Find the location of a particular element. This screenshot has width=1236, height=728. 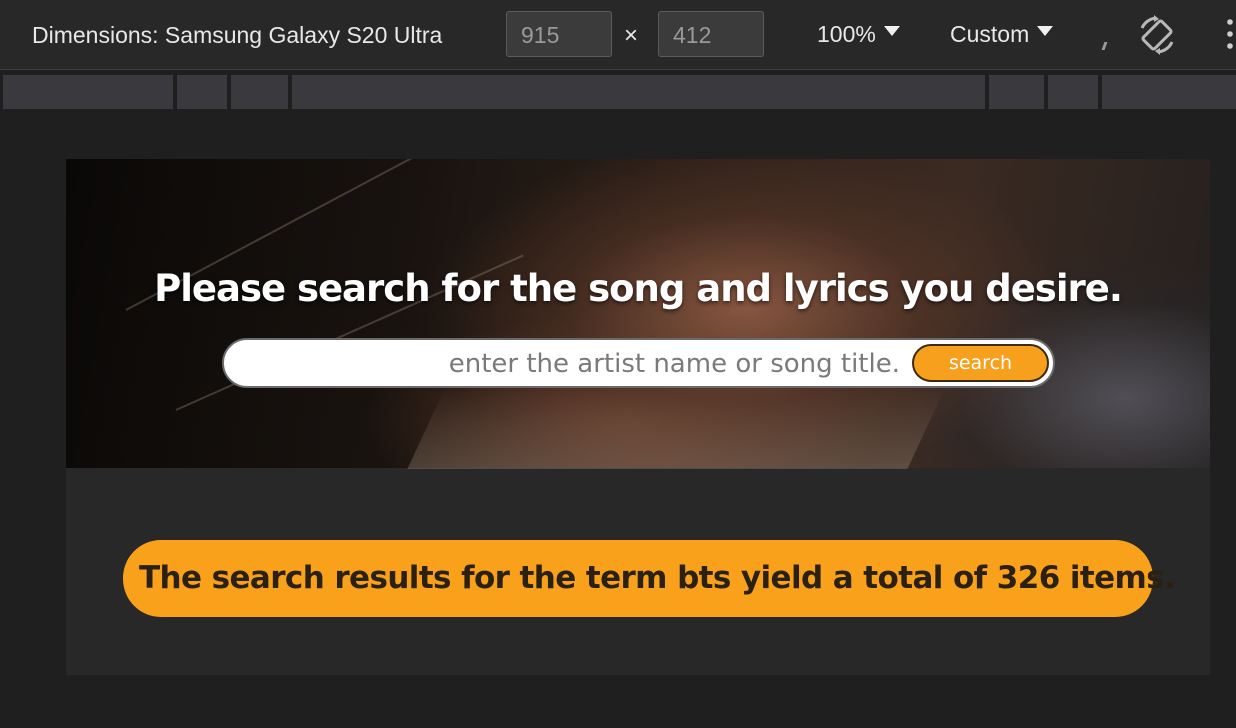

rotate-icon is located at coordinates (1157, 35).